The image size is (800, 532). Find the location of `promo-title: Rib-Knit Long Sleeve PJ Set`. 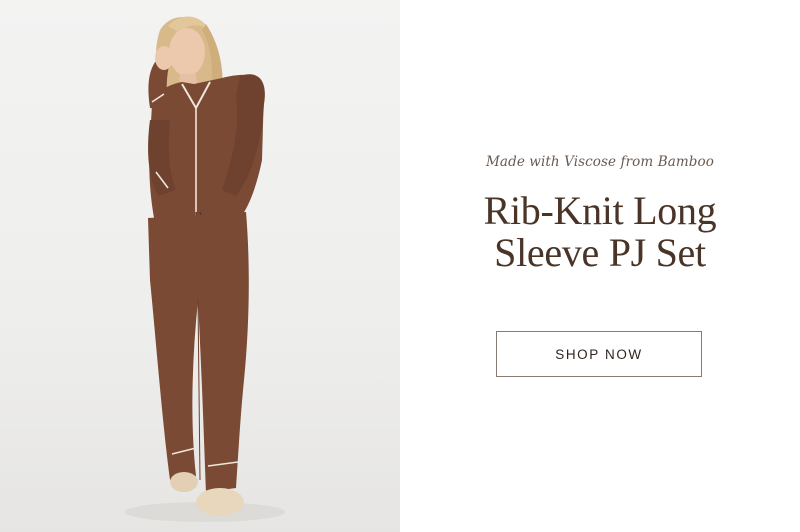

promo-title: Rib-Knit Long Sleeve PJ Set is located at coordinates (600, 232).